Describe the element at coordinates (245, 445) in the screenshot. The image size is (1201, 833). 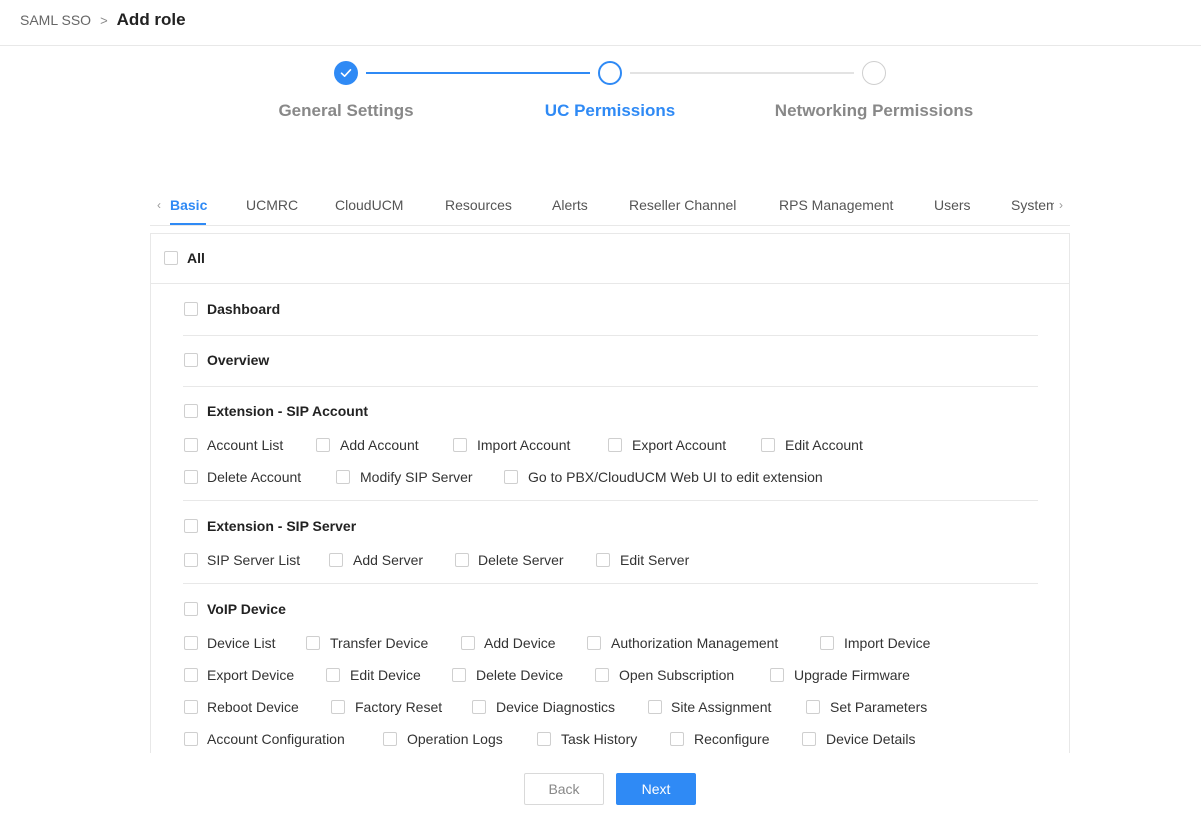
I see `account-list-label: Account List` at that location.